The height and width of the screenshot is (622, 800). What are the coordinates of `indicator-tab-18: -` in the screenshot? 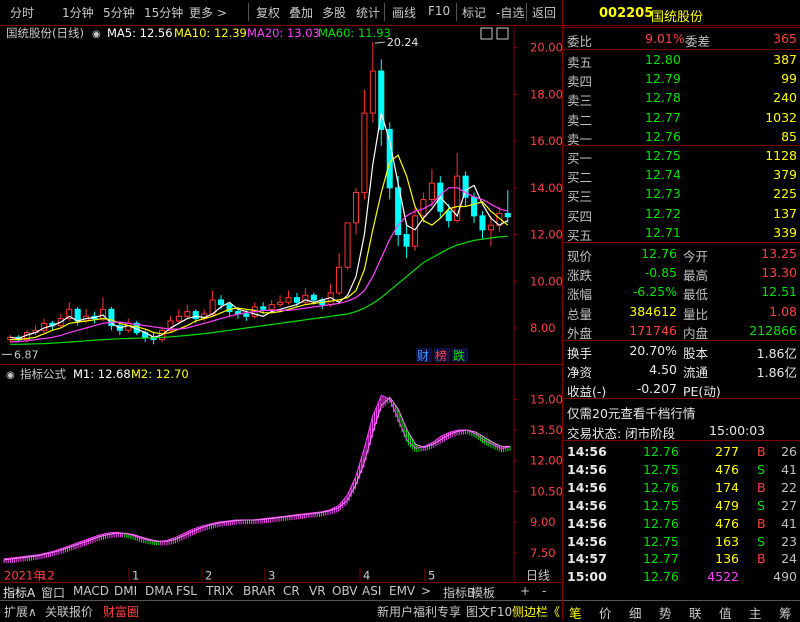 It's located at (544, 591).